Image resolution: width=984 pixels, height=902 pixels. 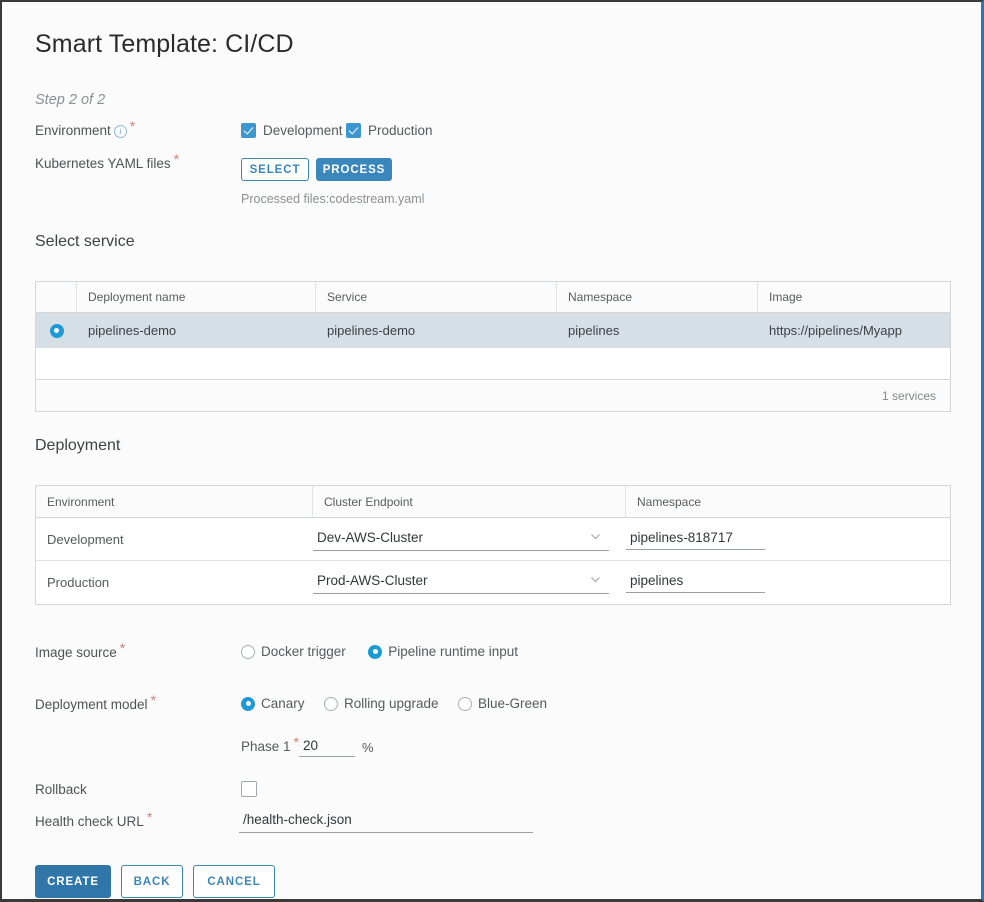 What do you see at coordinates (153, 699) in the screenshot?
I see `deployment-model-required-mark: *` at bounding box center [153, 699].